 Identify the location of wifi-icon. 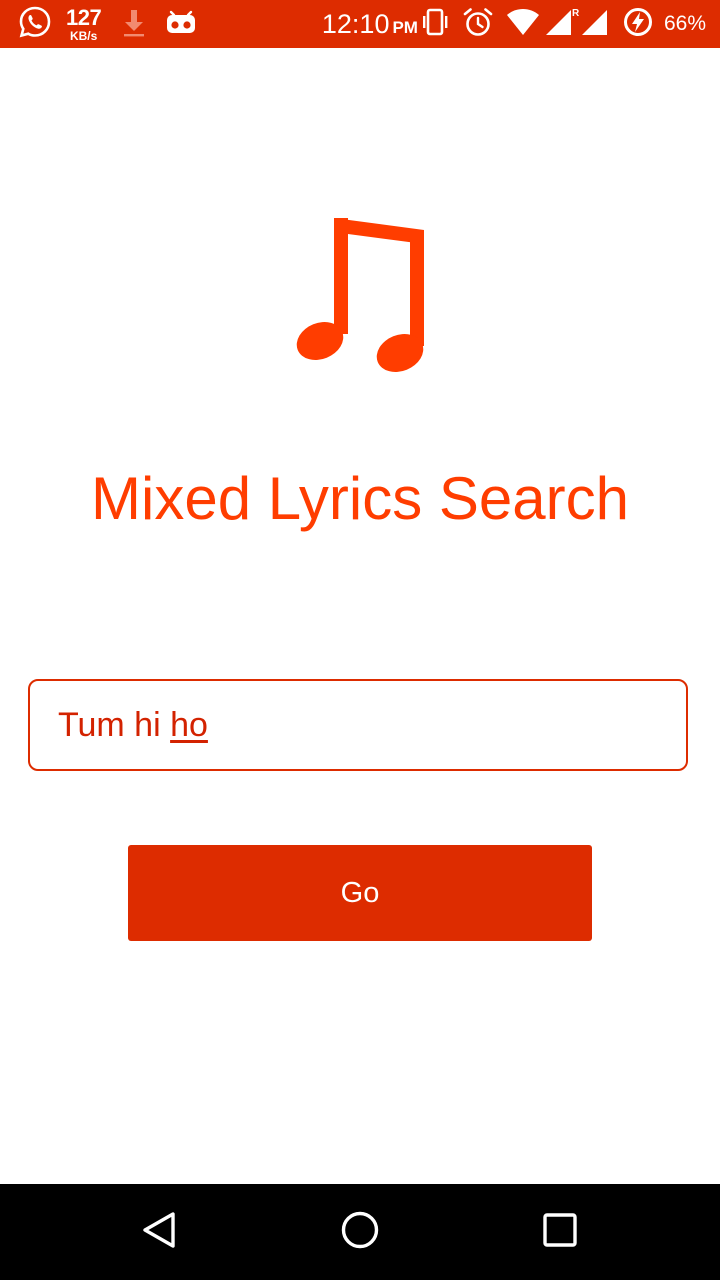
(523, 24).